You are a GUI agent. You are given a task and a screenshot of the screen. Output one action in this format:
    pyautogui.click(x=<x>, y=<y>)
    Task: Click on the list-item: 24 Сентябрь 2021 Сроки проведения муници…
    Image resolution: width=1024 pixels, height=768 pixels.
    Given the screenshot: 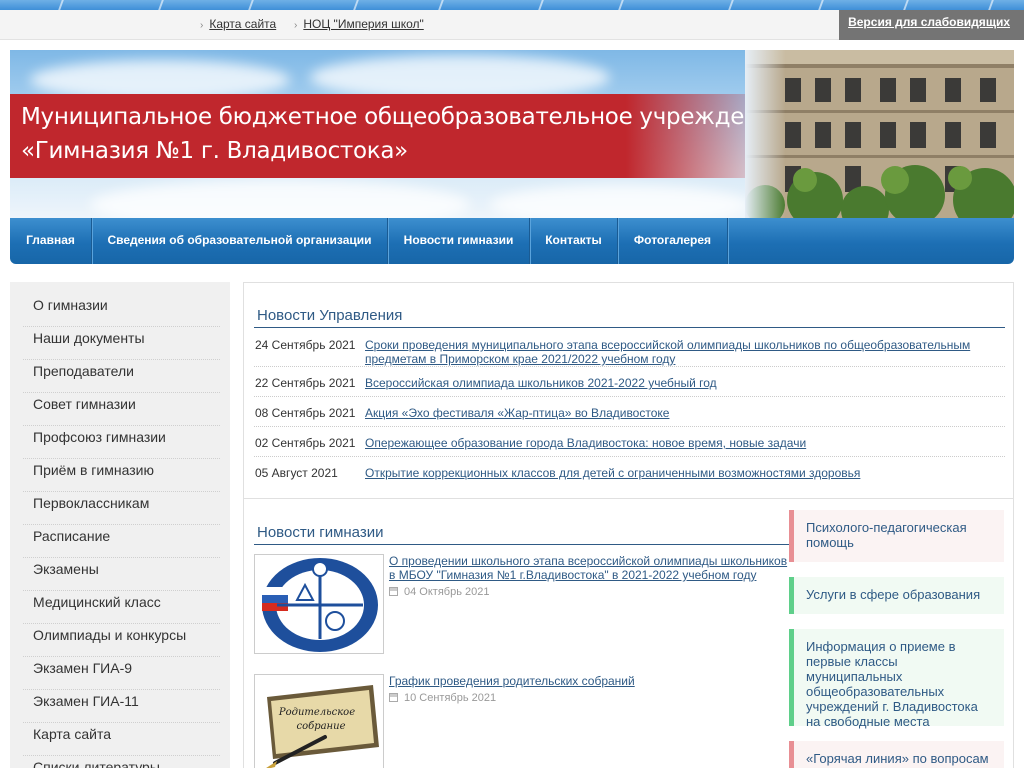 What is the action you would take?
    pyautogui.click(x=629, y=350)
    